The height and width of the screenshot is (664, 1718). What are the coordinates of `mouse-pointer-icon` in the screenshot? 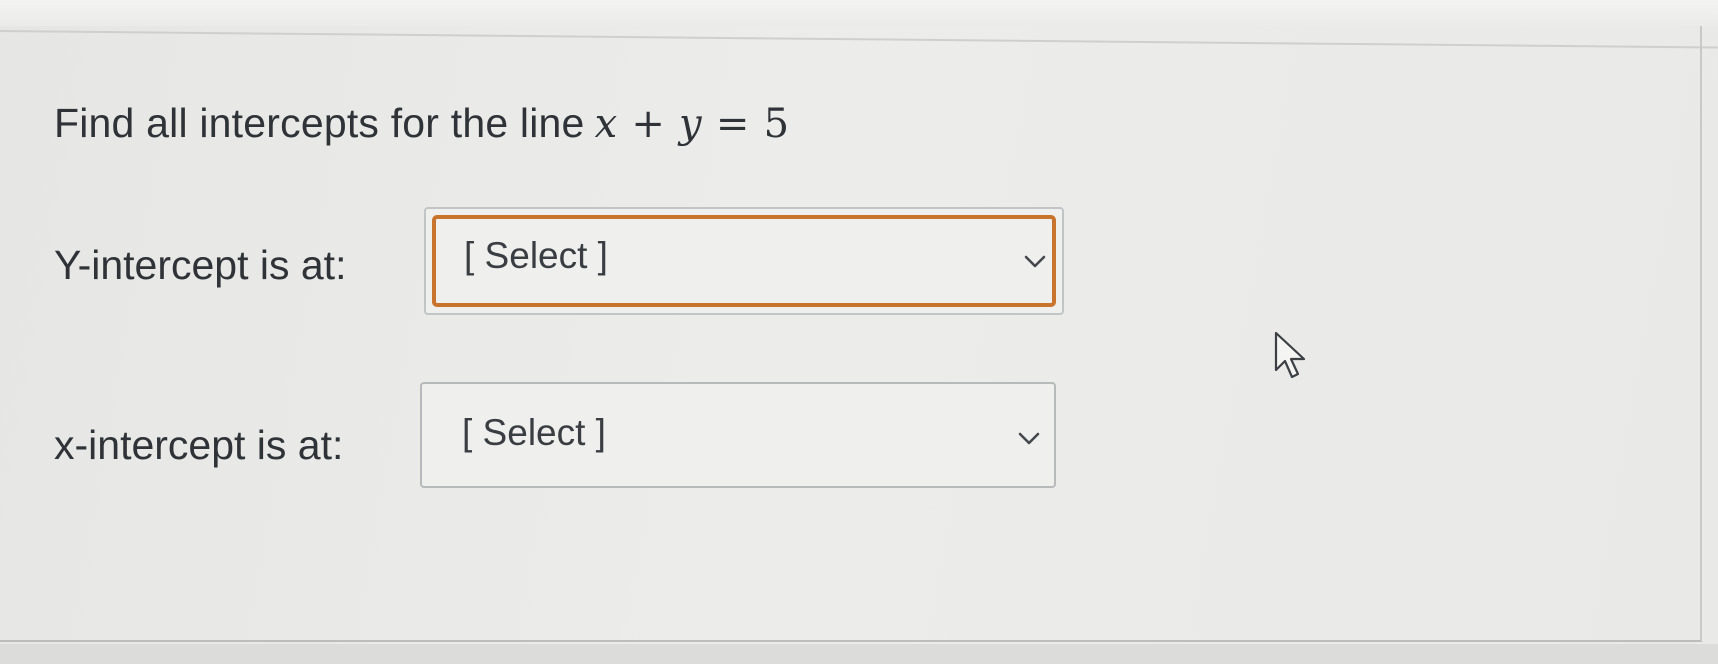 It's located at (1290, 355).